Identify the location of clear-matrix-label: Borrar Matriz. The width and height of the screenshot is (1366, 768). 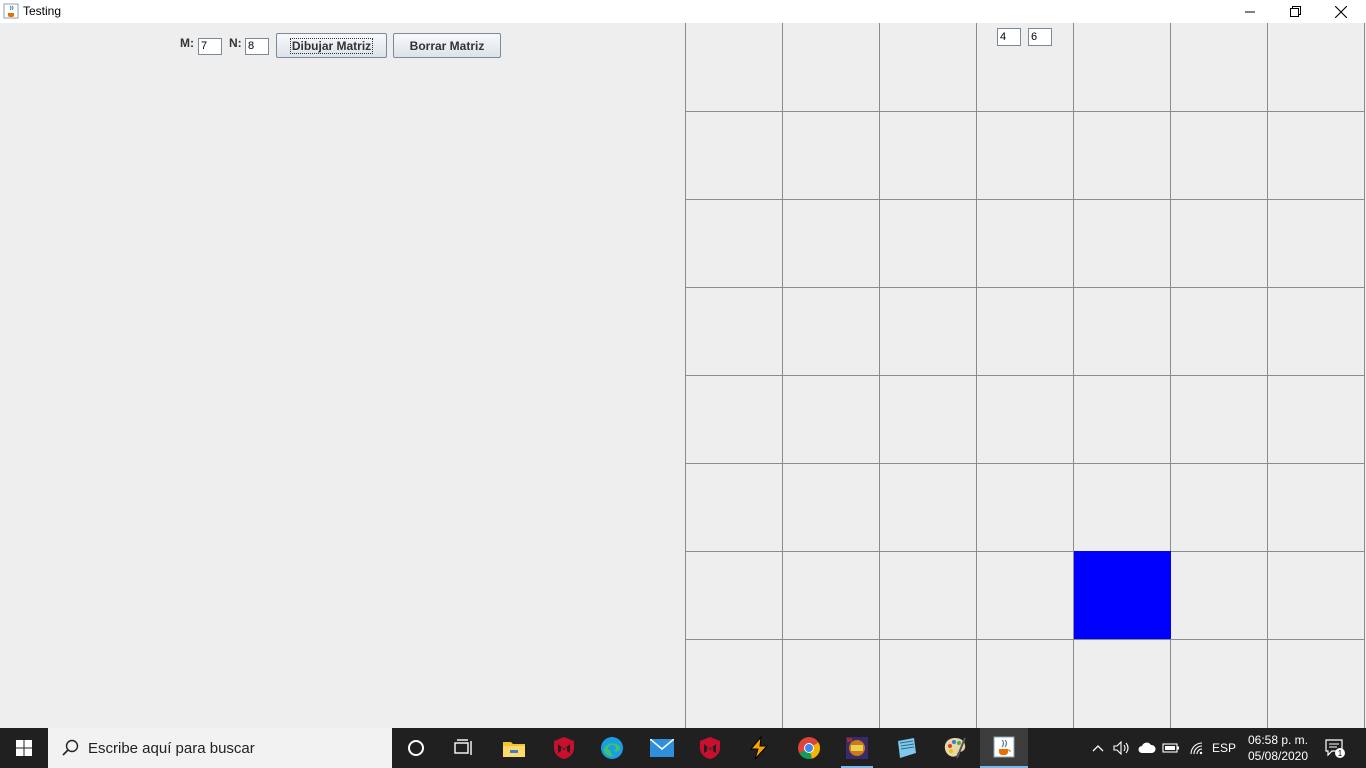
(447, 45).